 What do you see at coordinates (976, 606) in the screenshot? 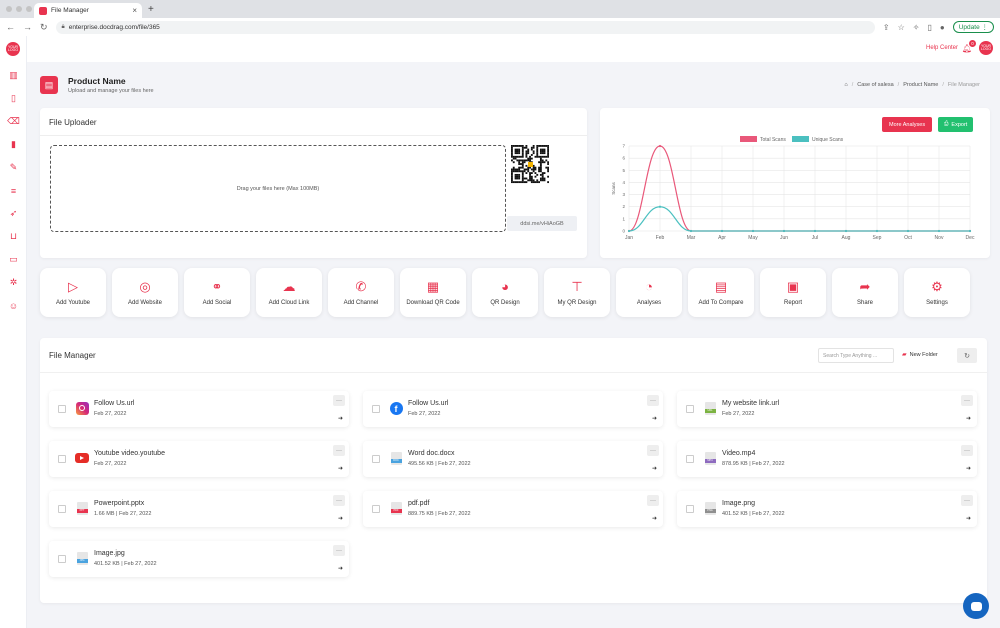
I see `chat-widget-button` at bounding box center [976, 606].